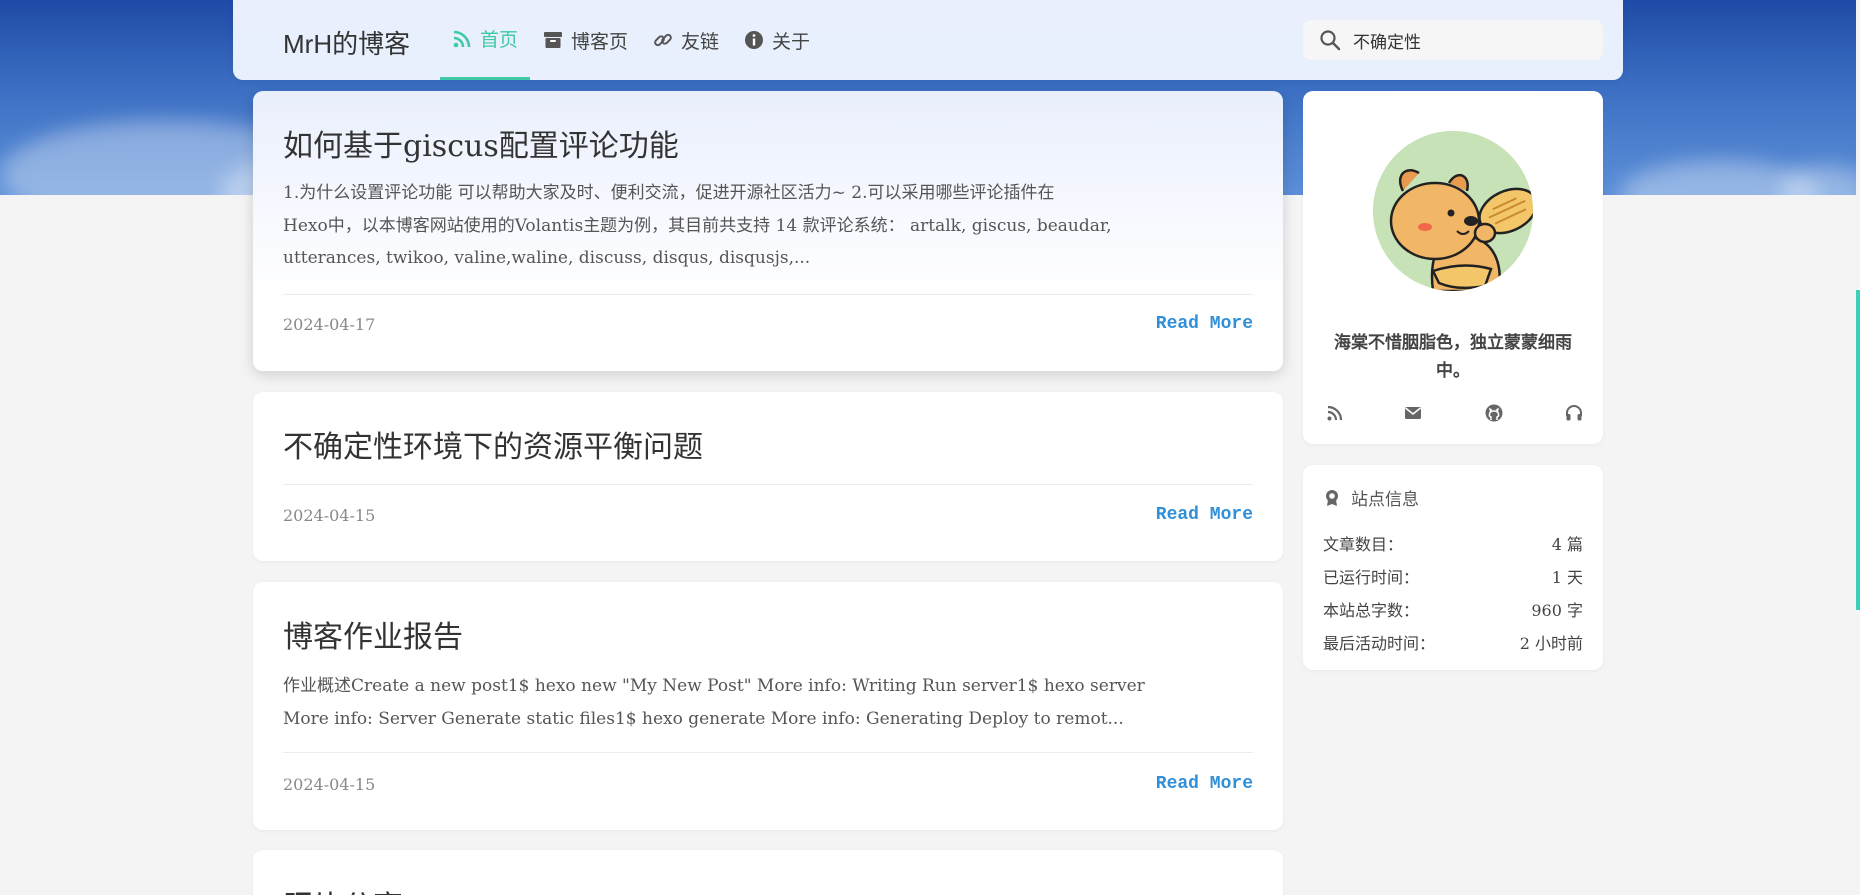 Image resolution: width=1860 pixels, height=895 pixels. What do you see at coordinates (1453, 576) in the screenshot?
I see `stat-row: 已运行时间： 1 天` at bounding box center [1453, 576].